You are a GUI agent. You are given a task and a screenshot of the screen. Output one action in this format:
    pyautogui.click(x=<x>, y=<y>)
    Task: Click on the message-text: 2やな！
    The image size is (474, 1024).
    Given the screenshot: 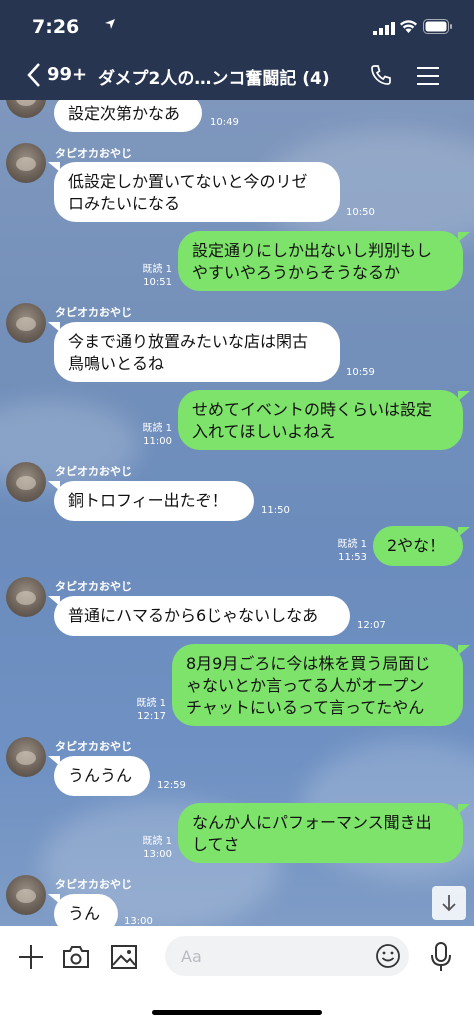 What is the action you would take?
    pyautogui.click(x=416, y=545)
    